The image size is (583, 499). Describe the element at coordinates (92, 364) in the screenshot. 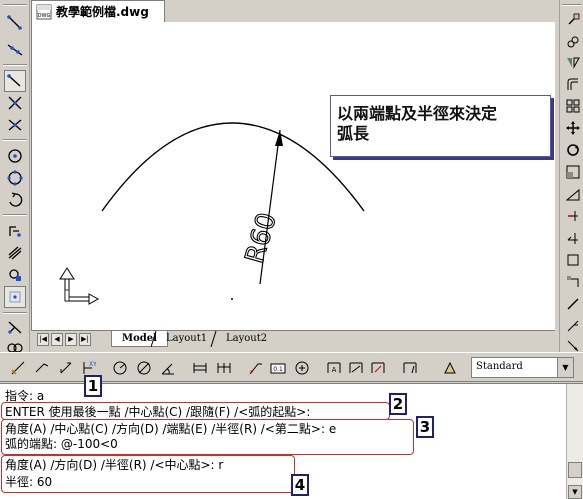

I see `svg-text: XY` at that location.